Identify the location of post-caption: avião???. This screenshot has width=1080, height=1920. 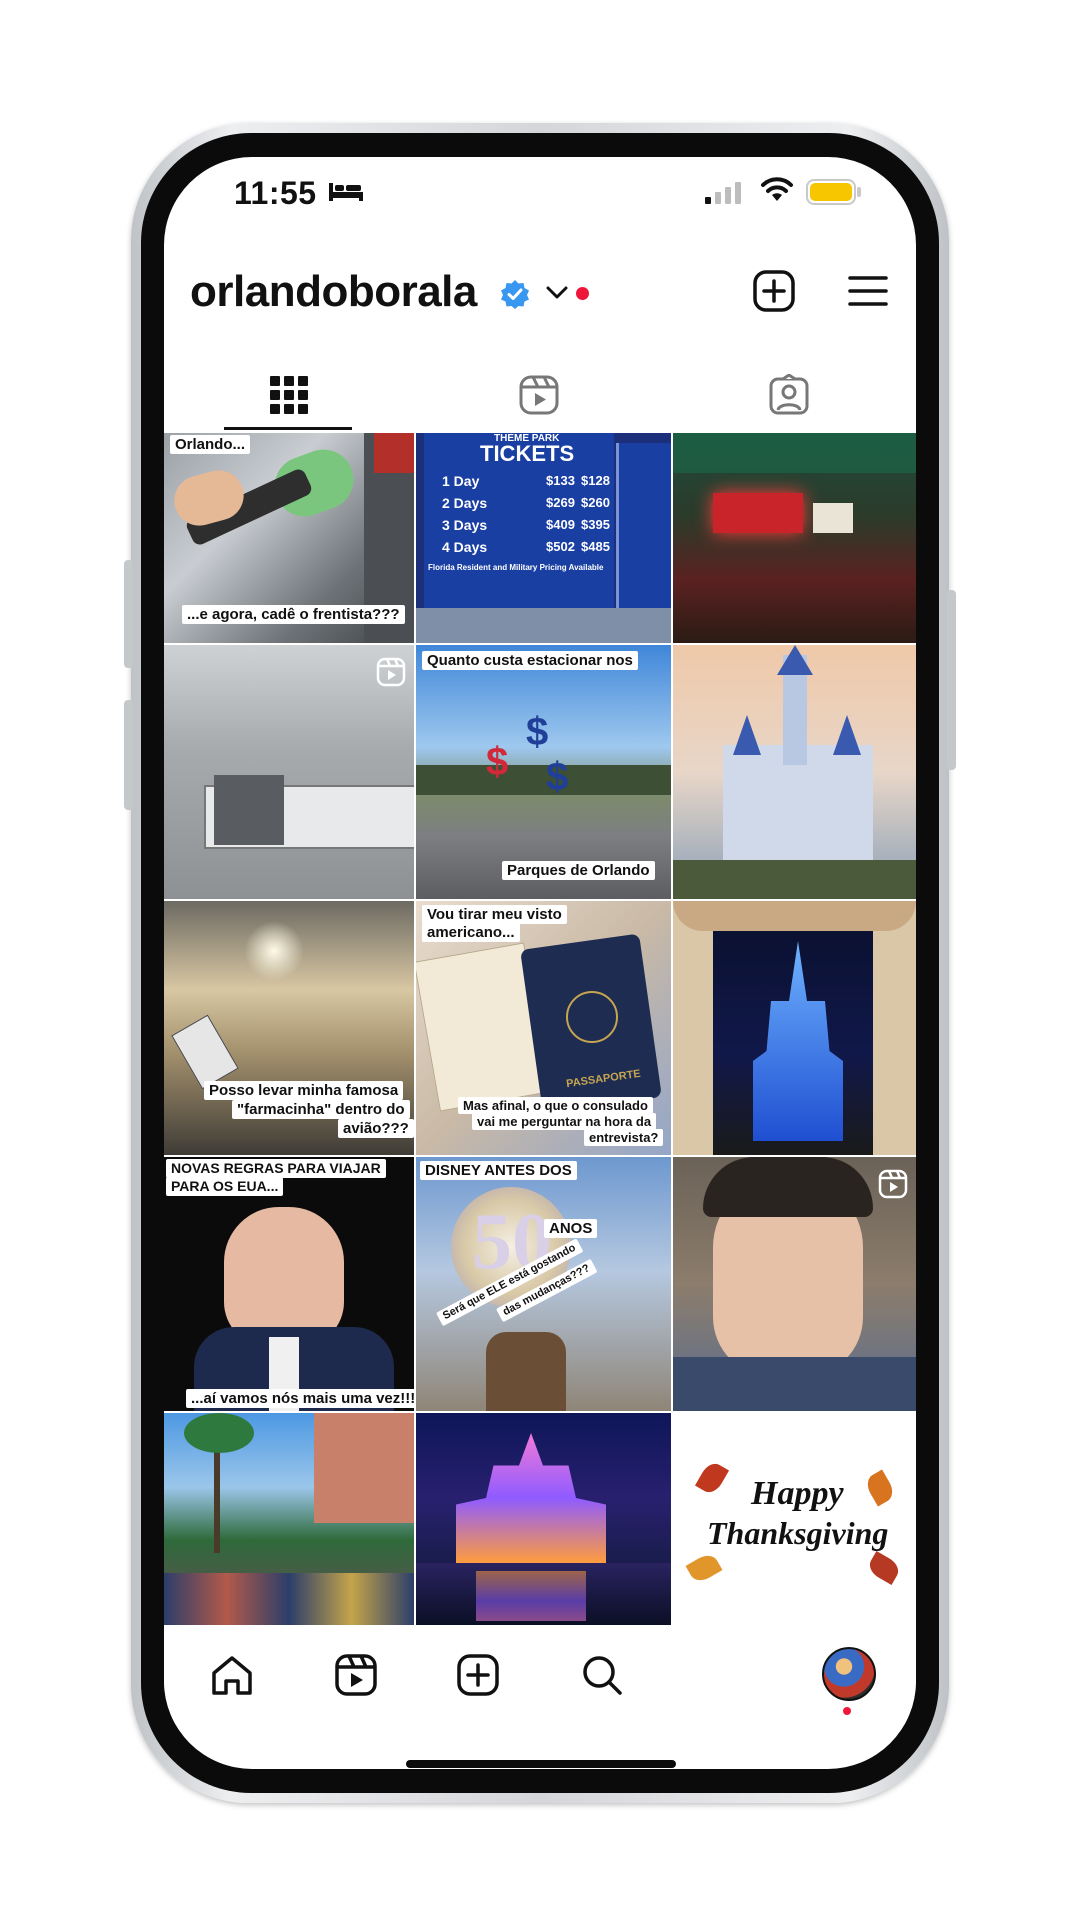
(376, 1128).